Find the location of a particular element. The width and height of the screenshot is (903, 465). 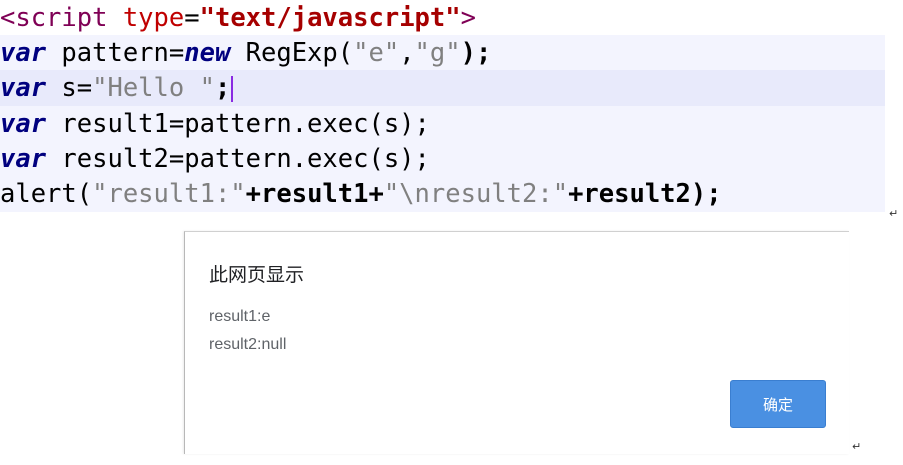

string-result2-label: "\nresult2:" is located at coordinates (476, 194).